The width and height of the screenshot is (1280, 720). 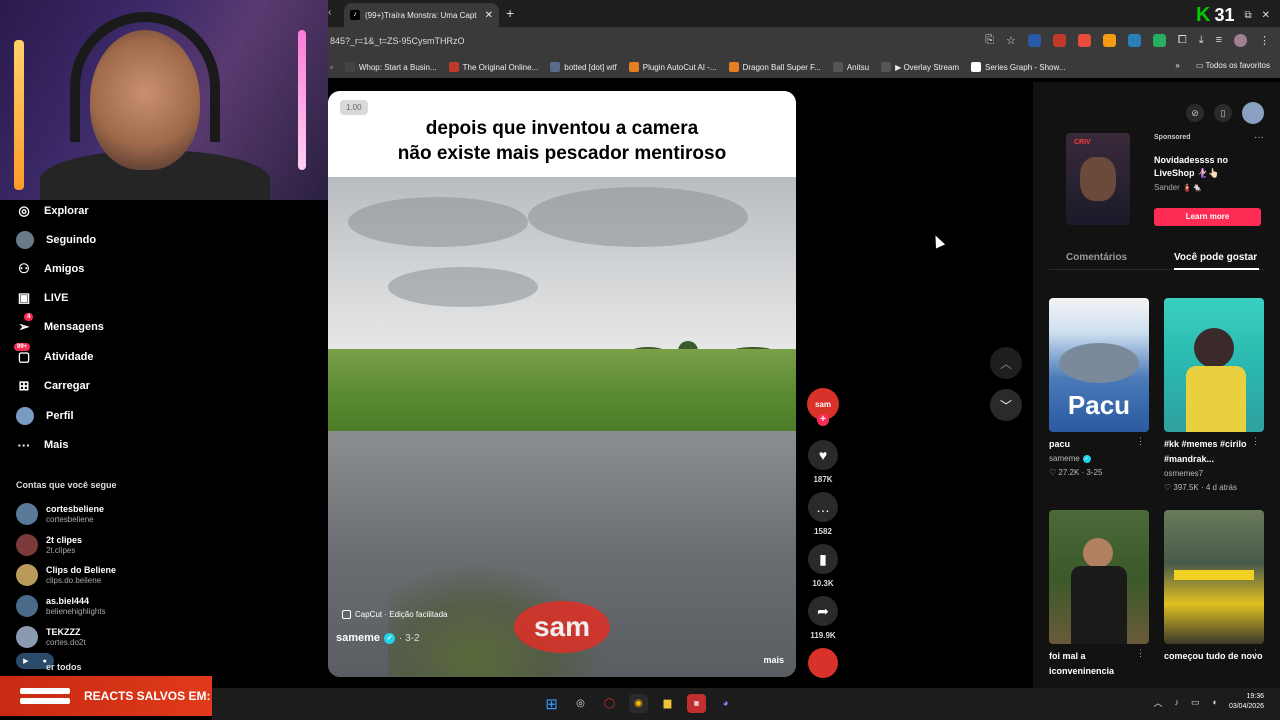 I want to click on nav-activity: ▢ 99+ Atividade, so click(x=54, y=354).